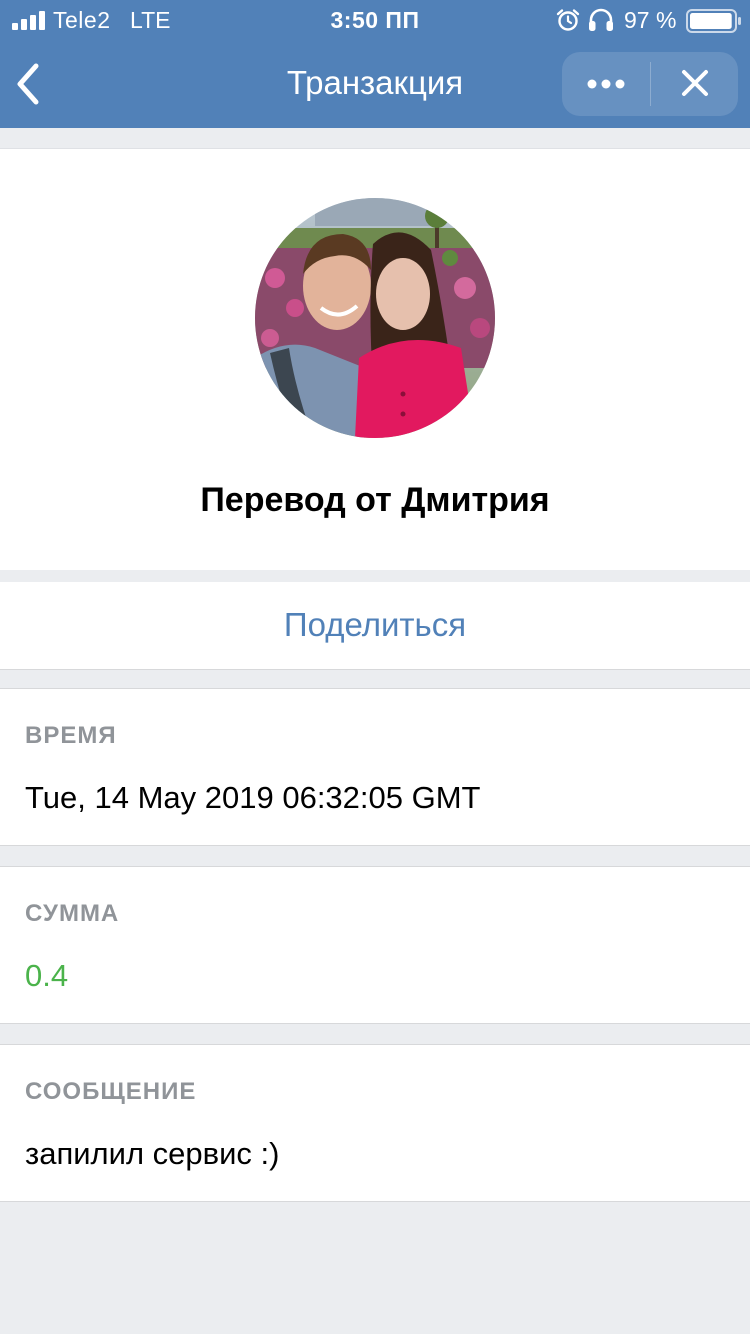  What do you see at coordinates (375, 500) in the screenshot?
I see `transaction-title: Перевод от Дмитрия` at bounding box center [375, 500].